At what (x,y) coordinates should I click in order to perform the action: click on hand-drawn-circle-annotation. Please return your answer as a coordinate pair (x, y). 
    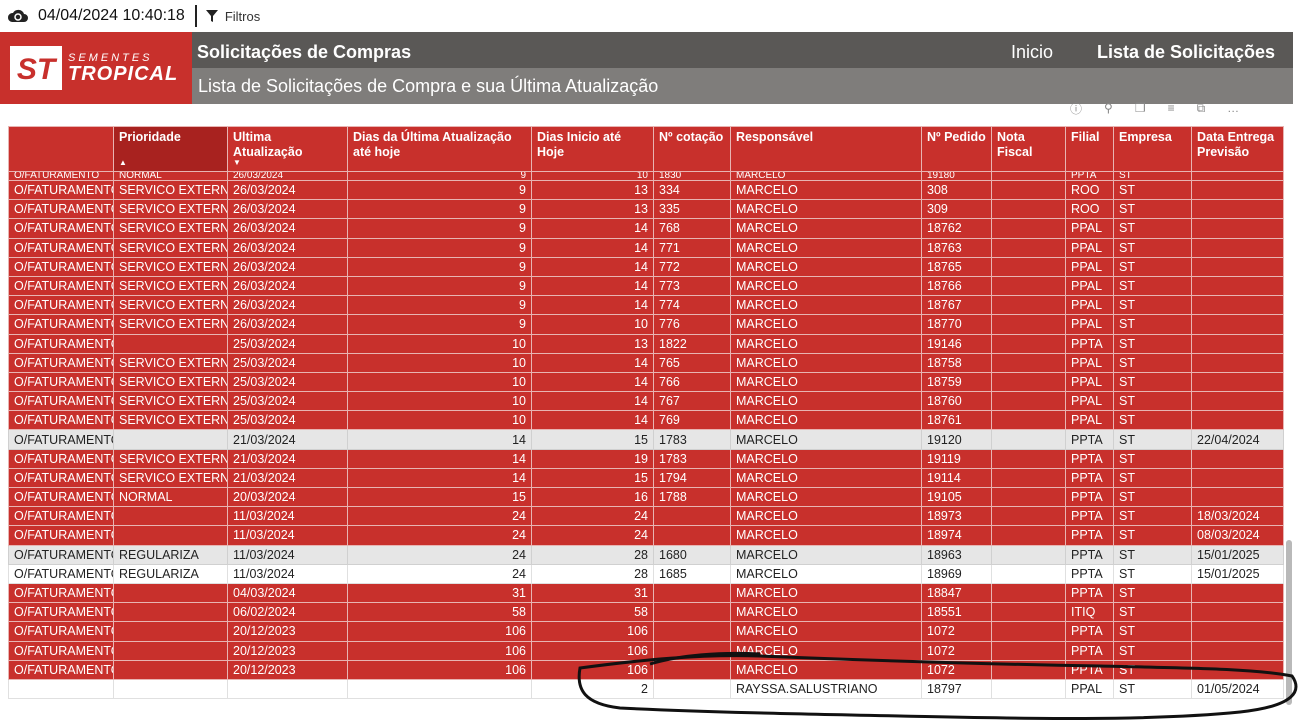
    Looking at the image, I should click on (937, 685).